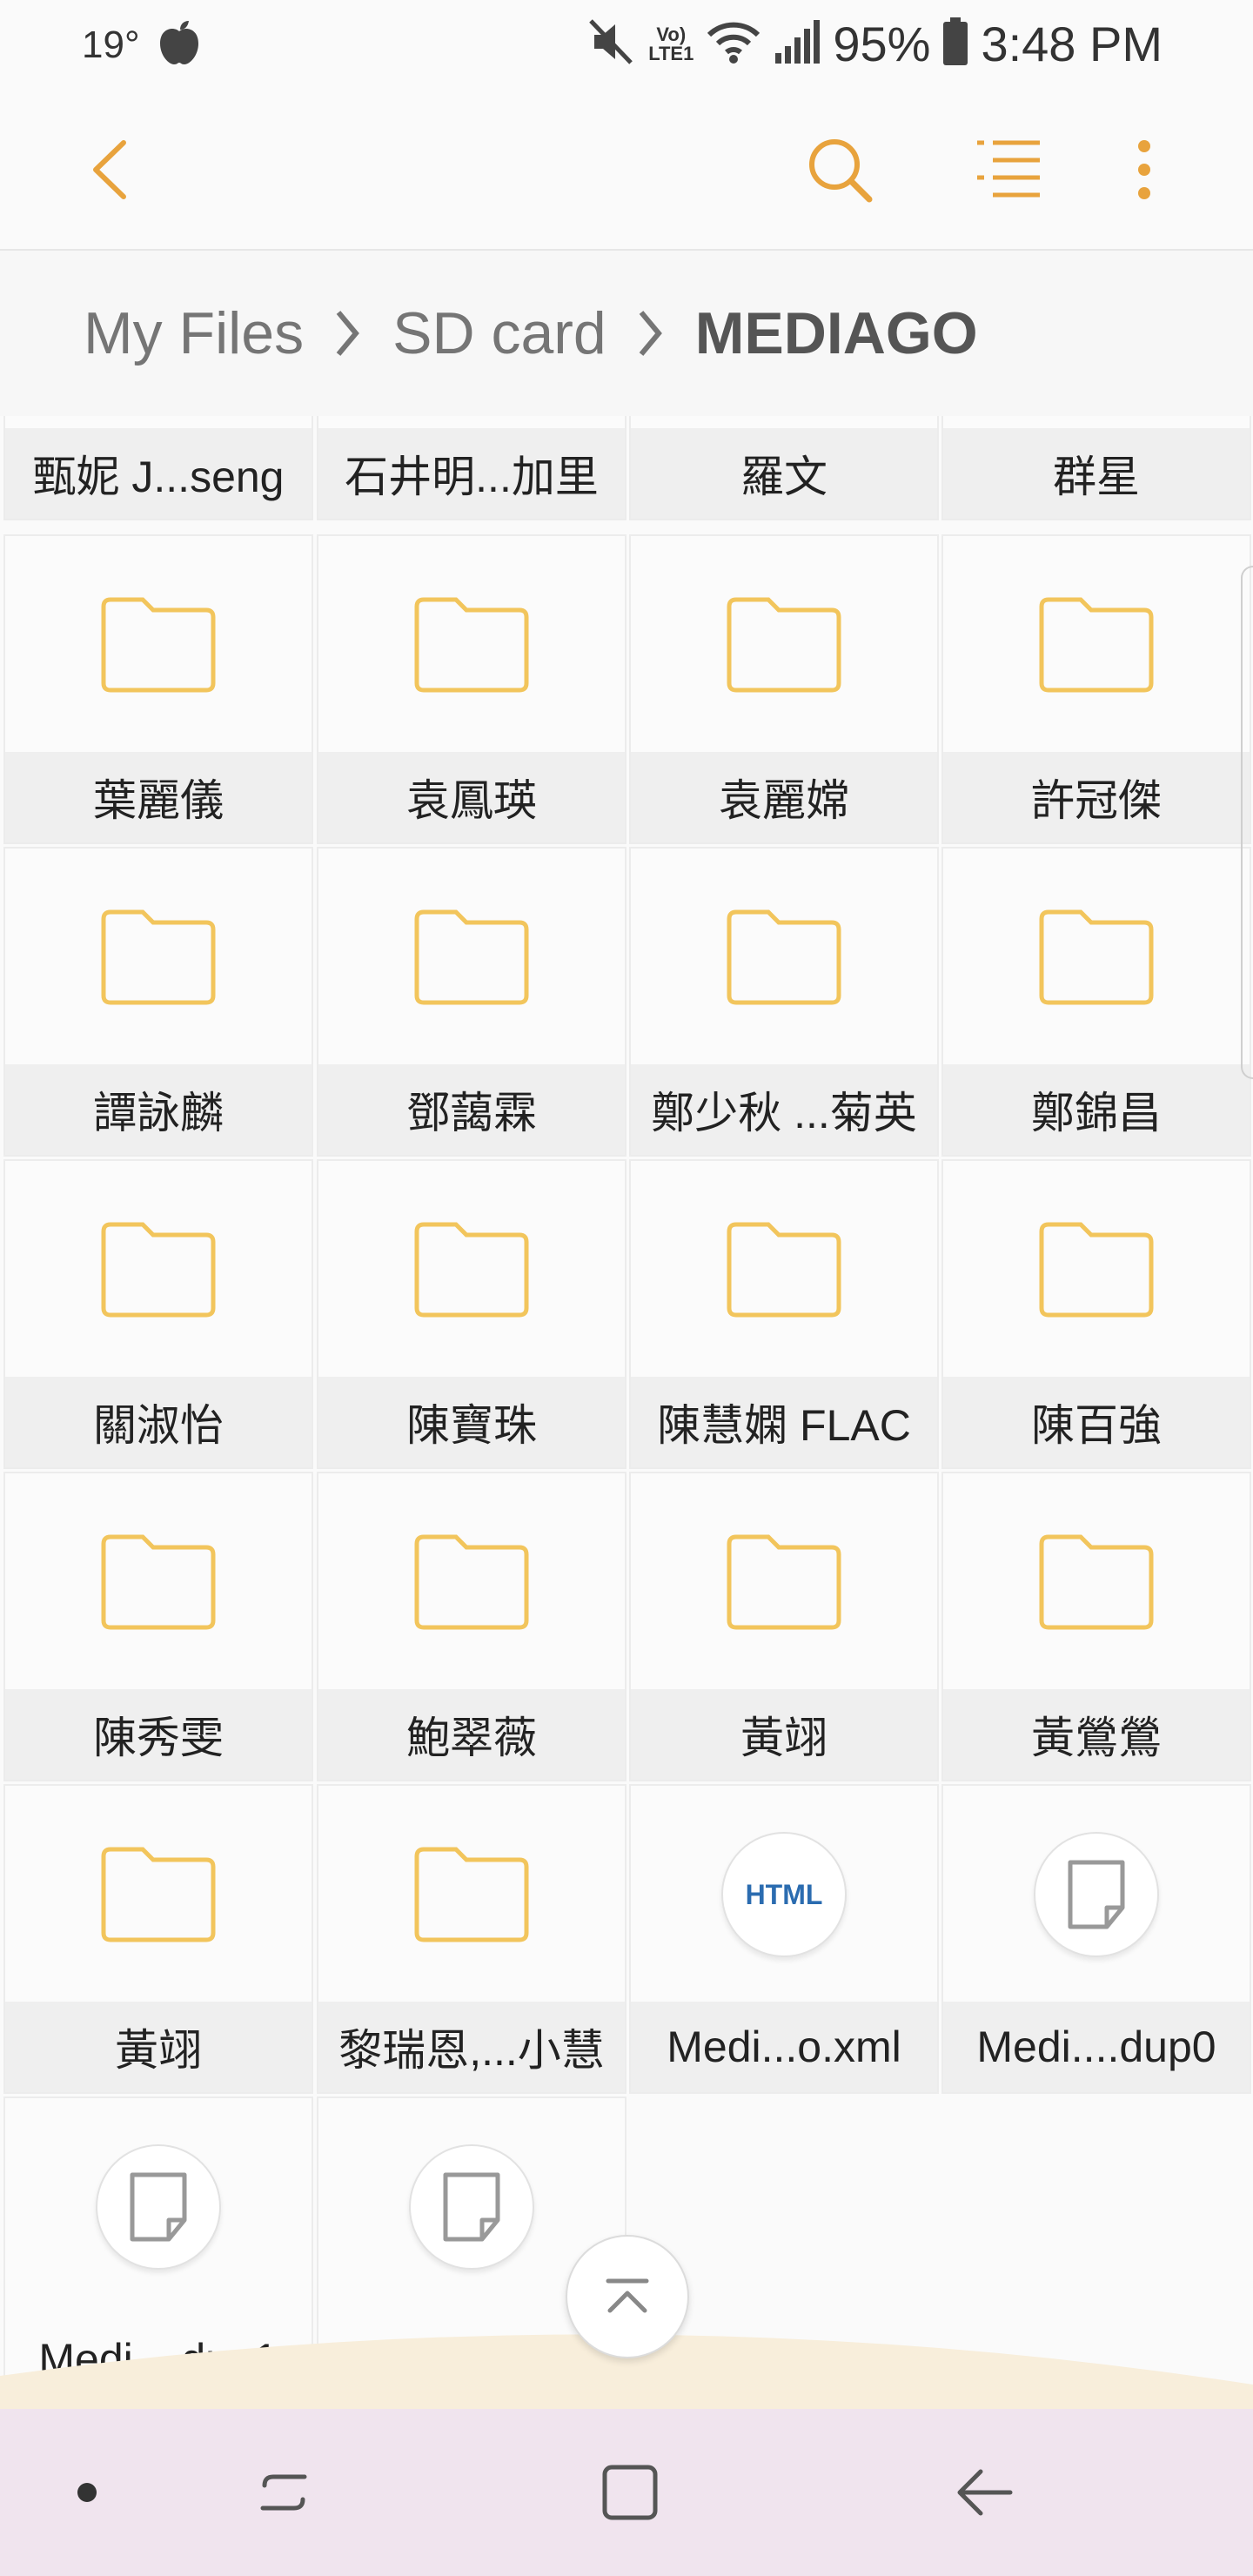 The image size is (1253, 2576). I want to click on folder-item: 鄭少秋 ...菊英, so click(784, 1002).